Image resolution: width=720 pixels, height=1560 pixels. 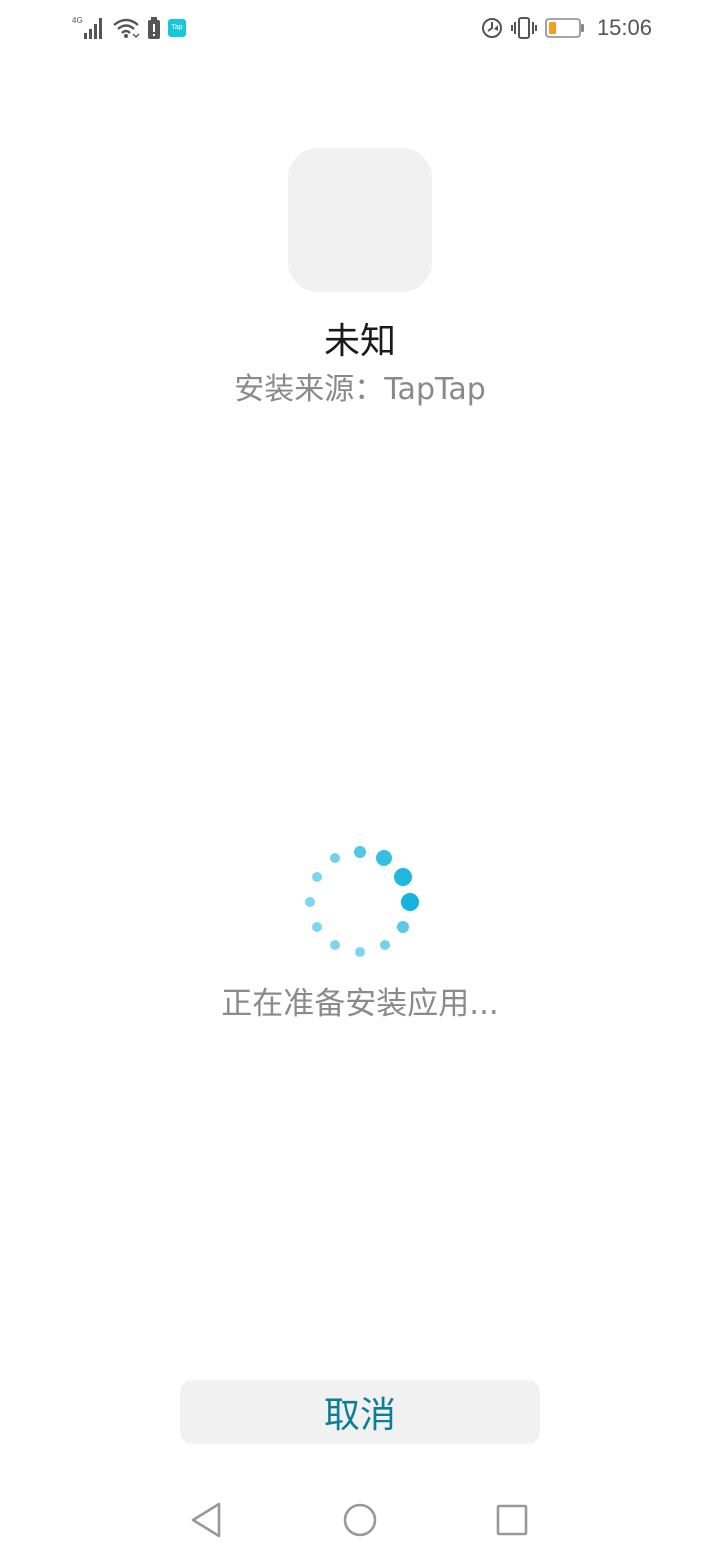 What do you see at coordinates (523, 28) in the screenshot?
I see `vibrate-icon` at bounding box center [523, 28].